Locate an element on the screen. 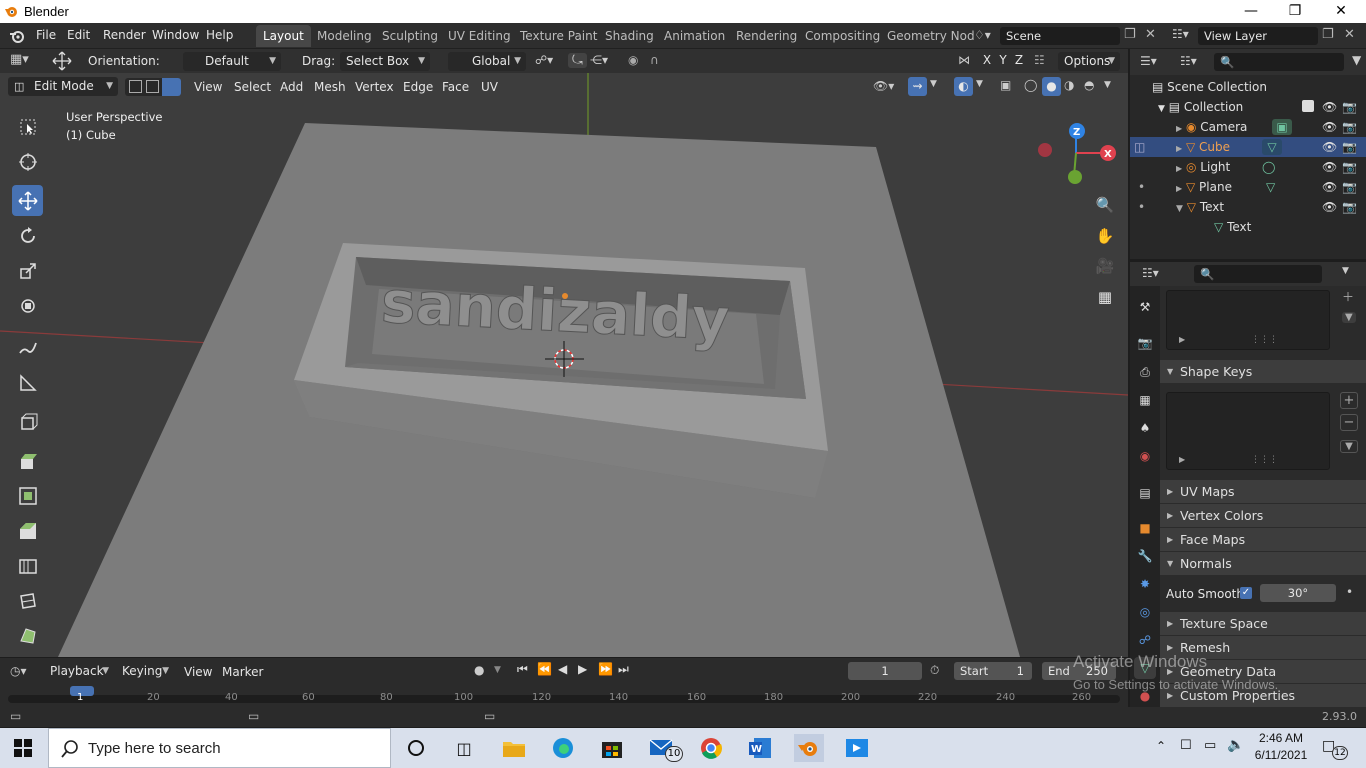 The image size is (1366, 768). render-properties-tab: 📷 is located at coordinates (1145, 343).